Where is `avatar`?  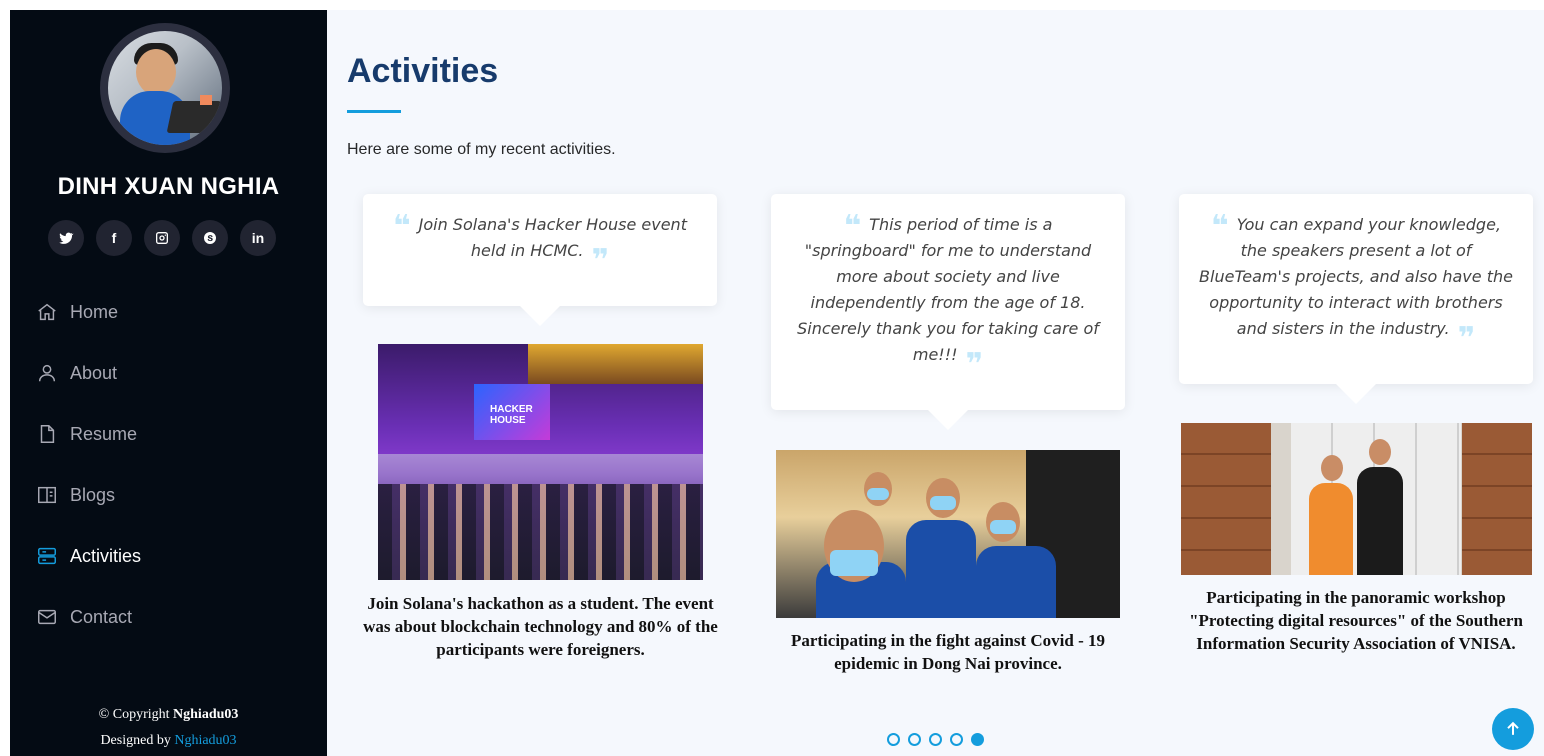 avatar is located at coordinates (165, 88).